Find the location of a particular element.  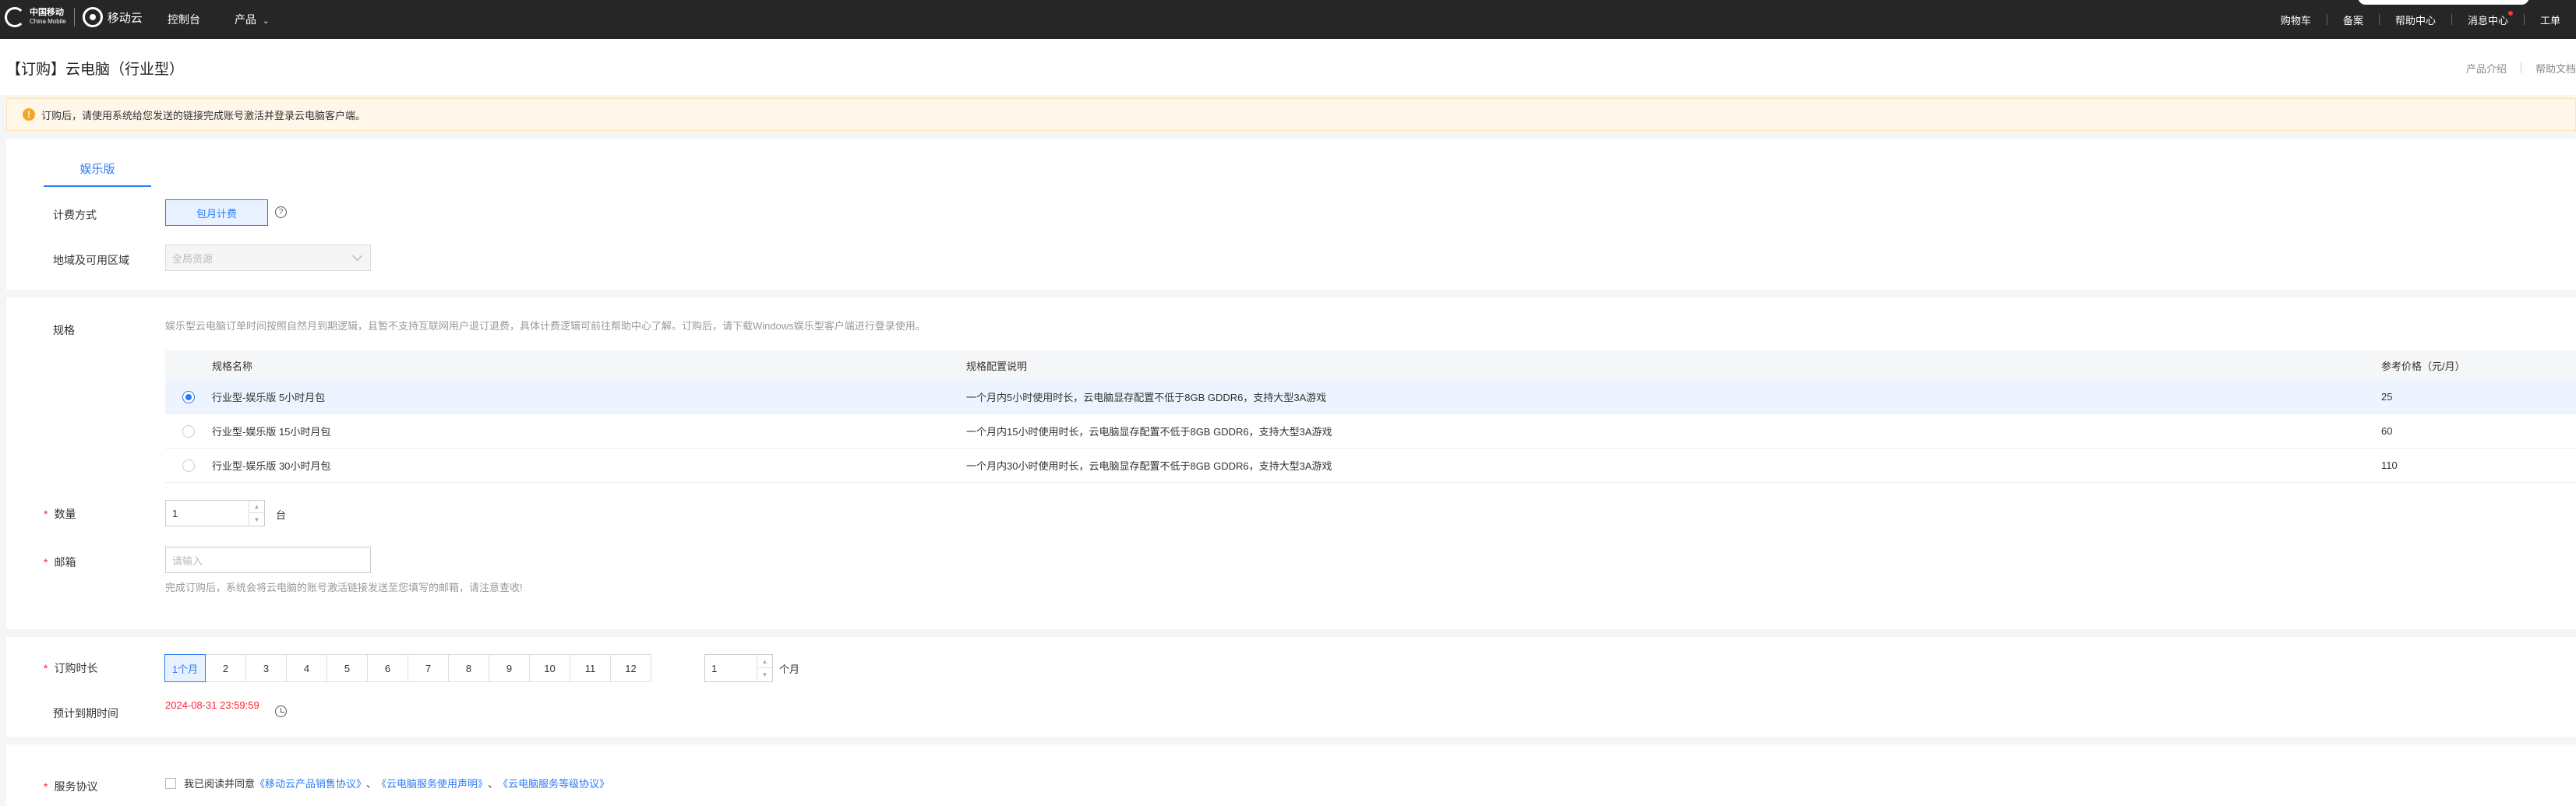

duration-option: 12 is located at coordinates (630, 668).